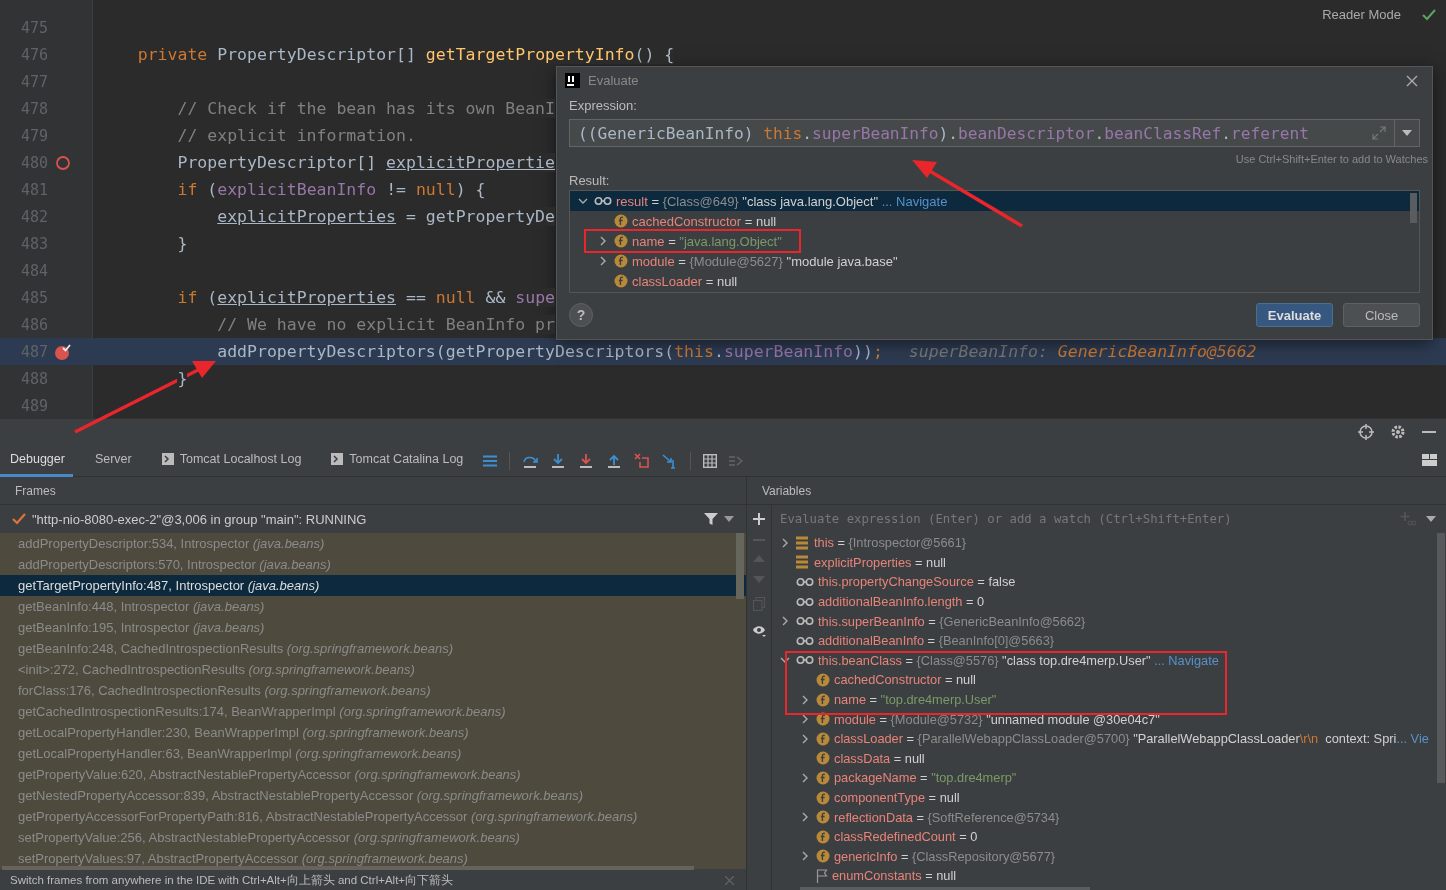 Image resolution: width=1446 pixels, height=890 pixels. I want to click on frame-item: getLocalPropertyHandler:63, BeanWrapperImpl (org.springframework.beans), so click(373, 753).